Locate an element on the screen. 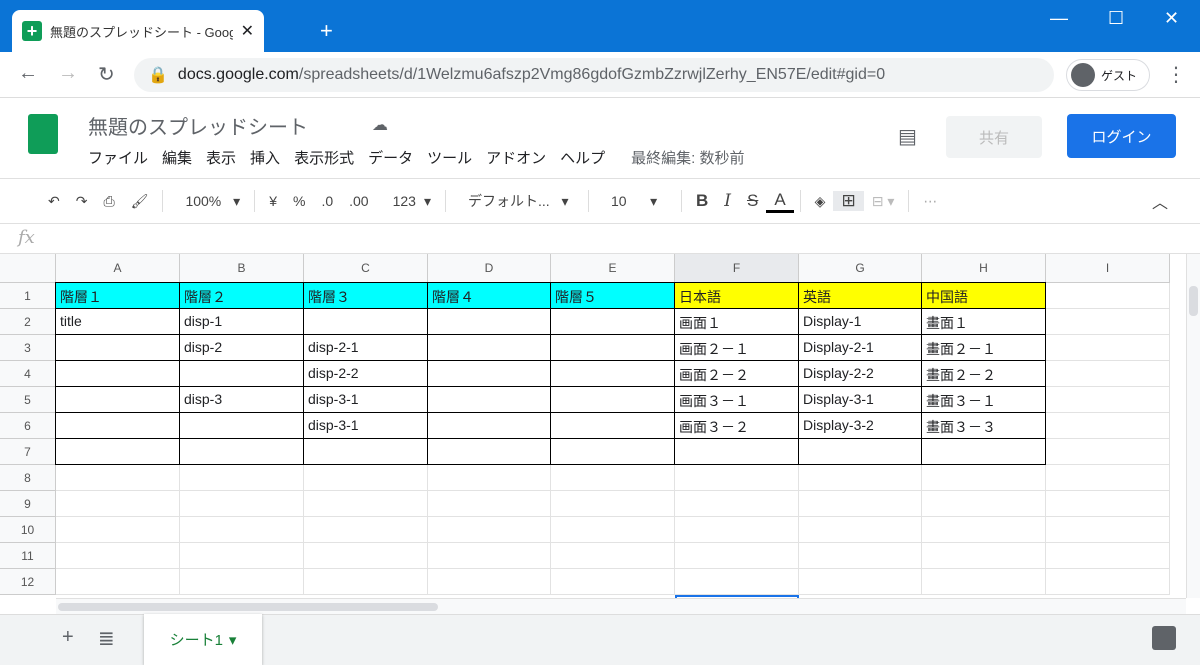 This screenshot has height=665, width=1200. cell: 画面３－１ is located at coordinates (736, 399).